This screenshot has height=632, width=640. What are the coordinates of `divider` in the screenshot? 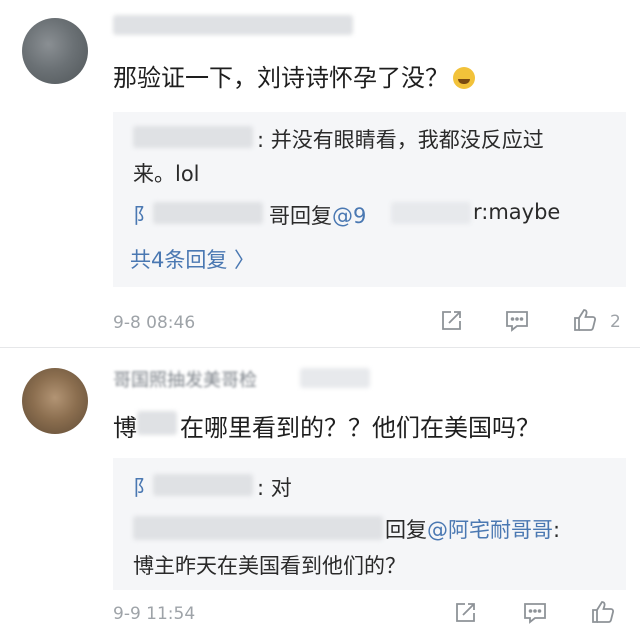 It's located at (320, 347).